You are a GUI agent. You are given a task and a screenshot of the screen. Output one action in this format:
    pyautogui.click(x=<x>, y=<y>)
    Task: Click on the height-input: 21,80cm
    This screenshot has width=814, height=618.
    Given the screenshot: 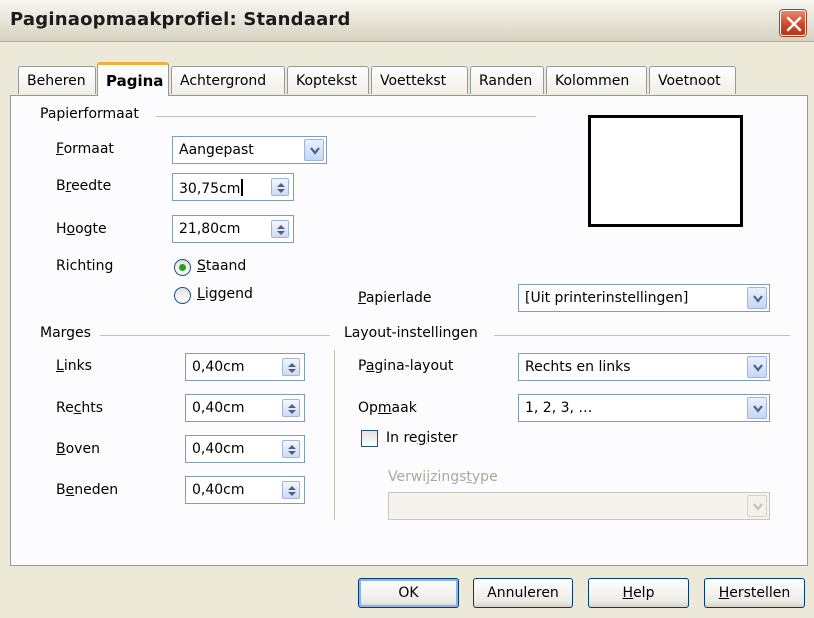 What is the action you would take?
    pyautogui.click(x=233, y=229)
    